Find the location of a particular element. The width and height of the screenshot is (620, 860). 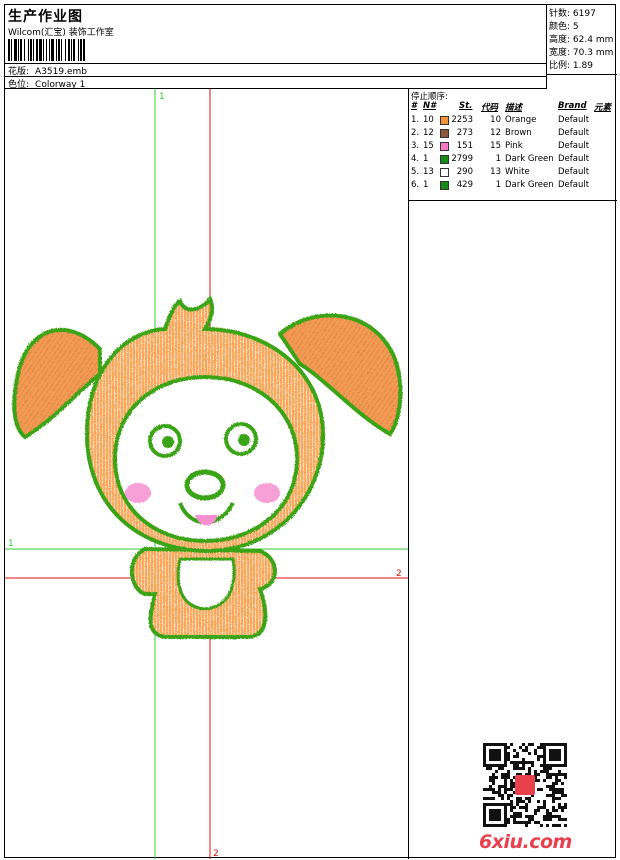

table-row: 6. 1 429 1 Dark Green Default is located at coordinates (513, 186).